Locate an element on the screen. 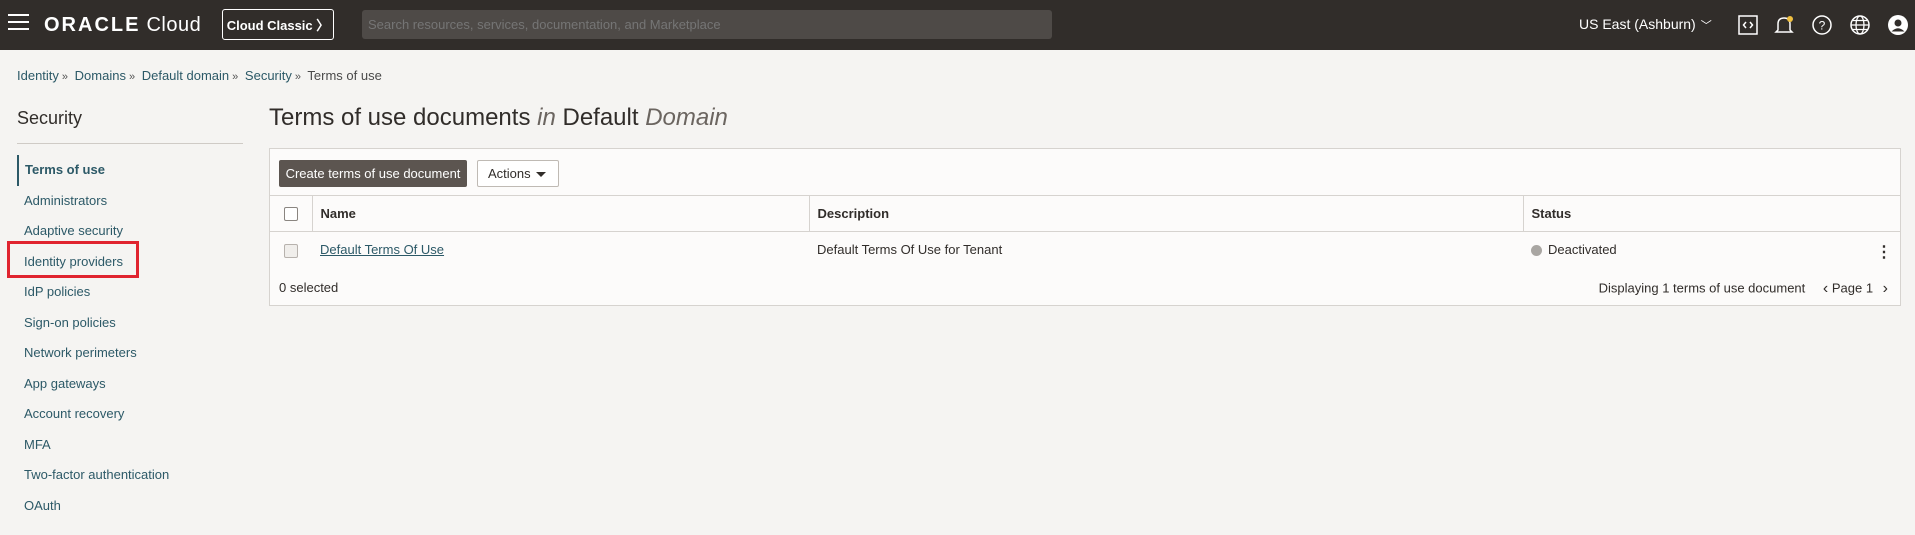  sidebar-item-oauth: OAuth is located at coordinates (132, 506).